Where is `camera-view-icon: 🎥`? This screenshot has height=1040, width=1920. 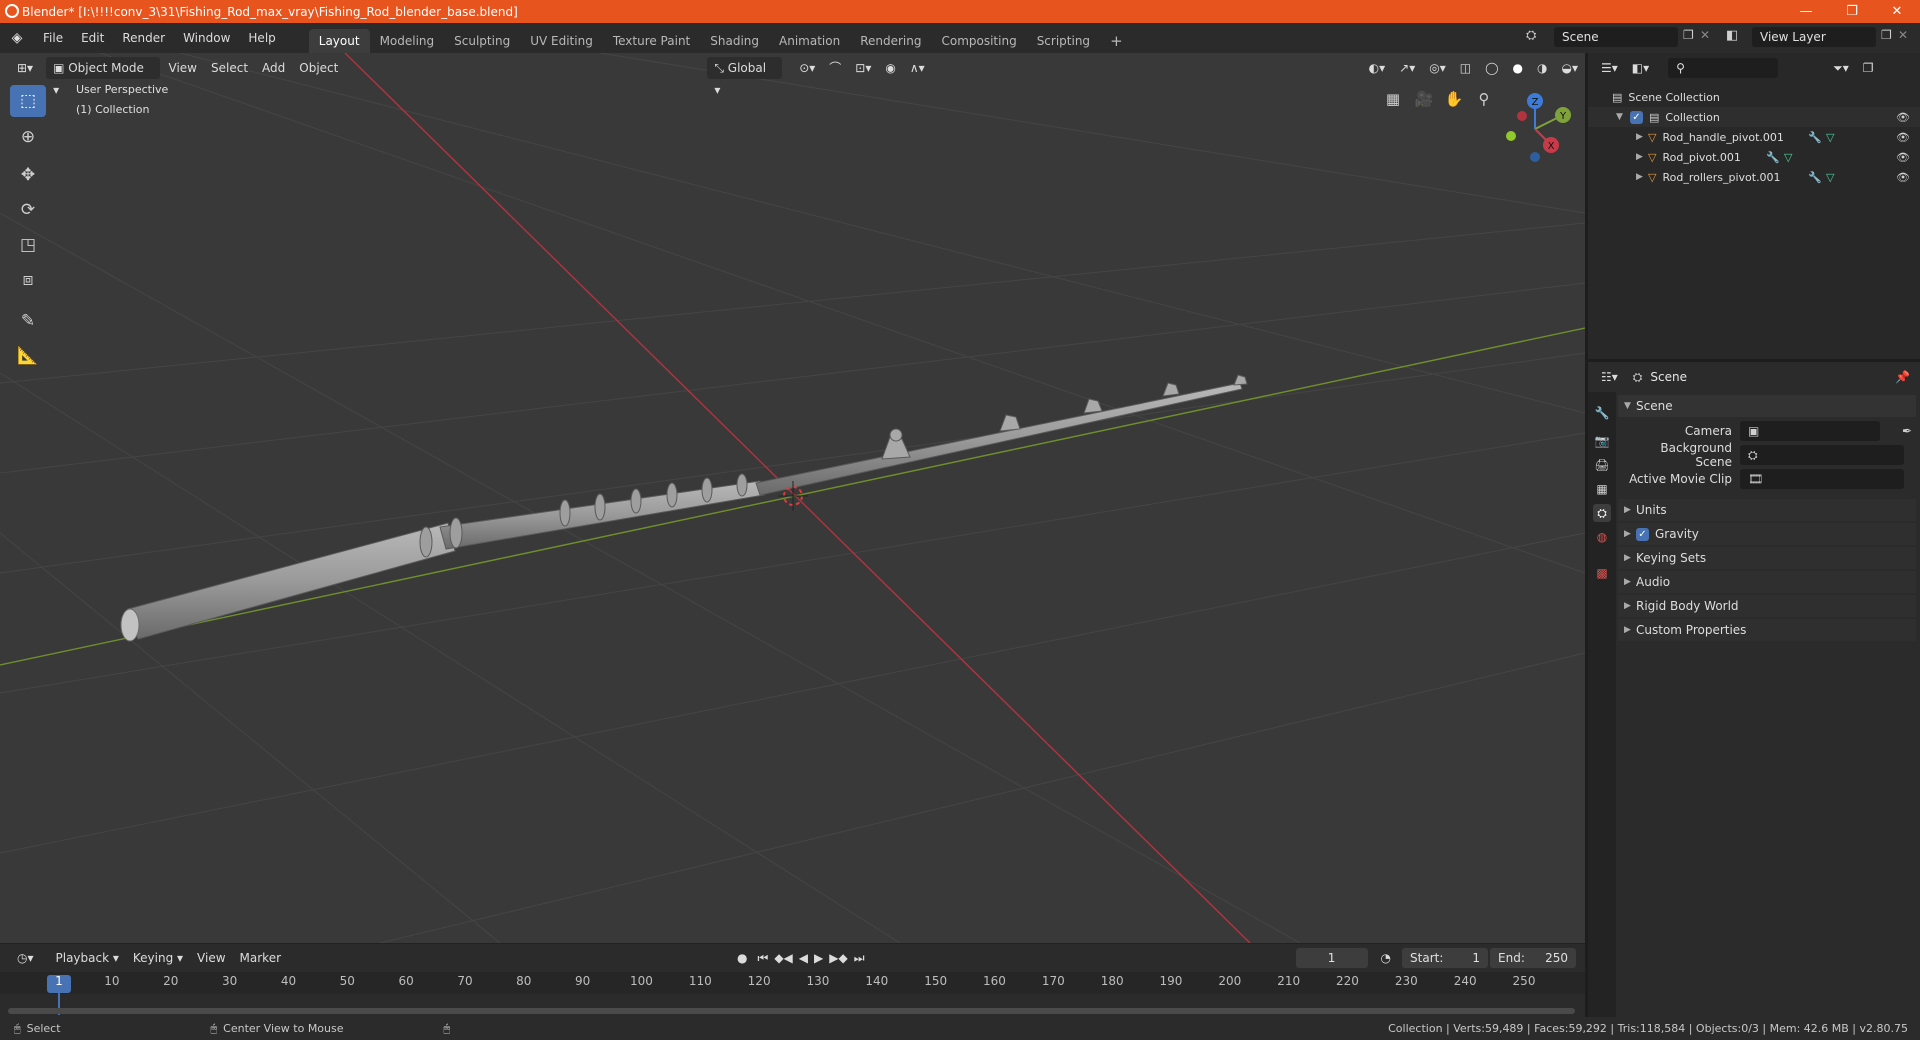 camera-view-icon: 🎥 is located at coordinates (1424, 99).